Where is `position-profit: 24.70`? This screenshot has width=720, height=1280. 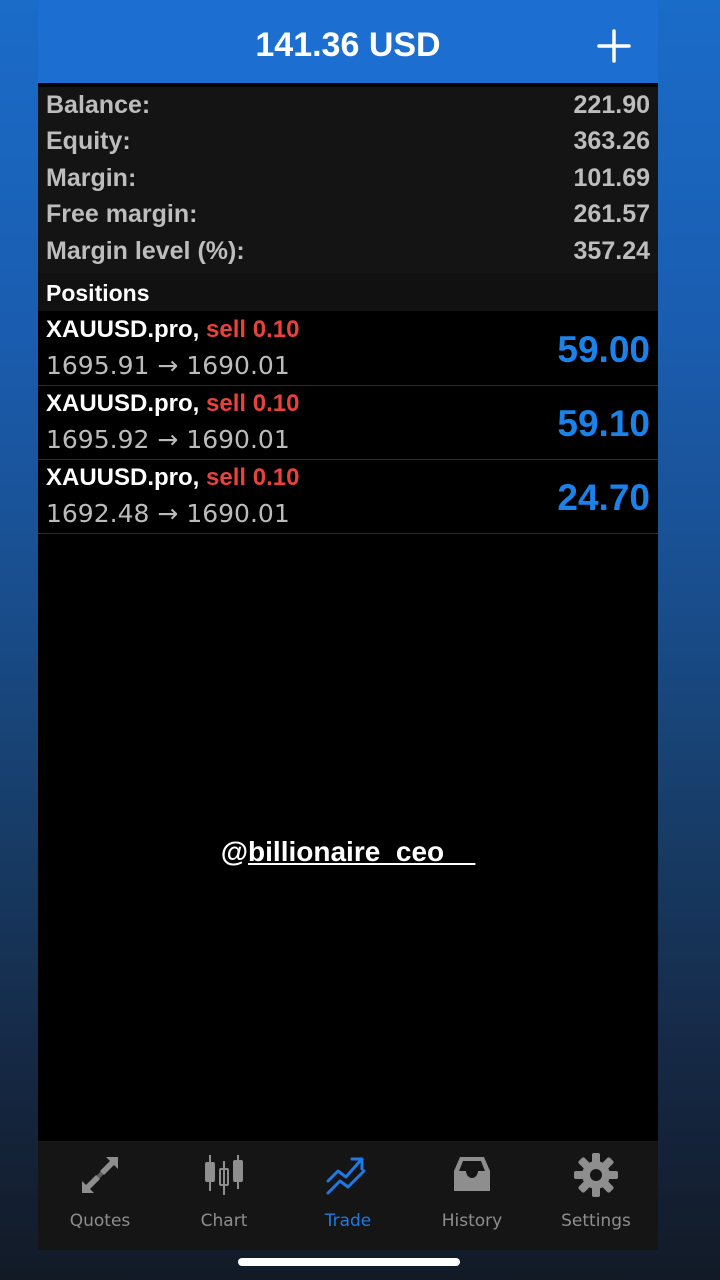
position-profit: 24.70 is located at coordinates (603, 497).